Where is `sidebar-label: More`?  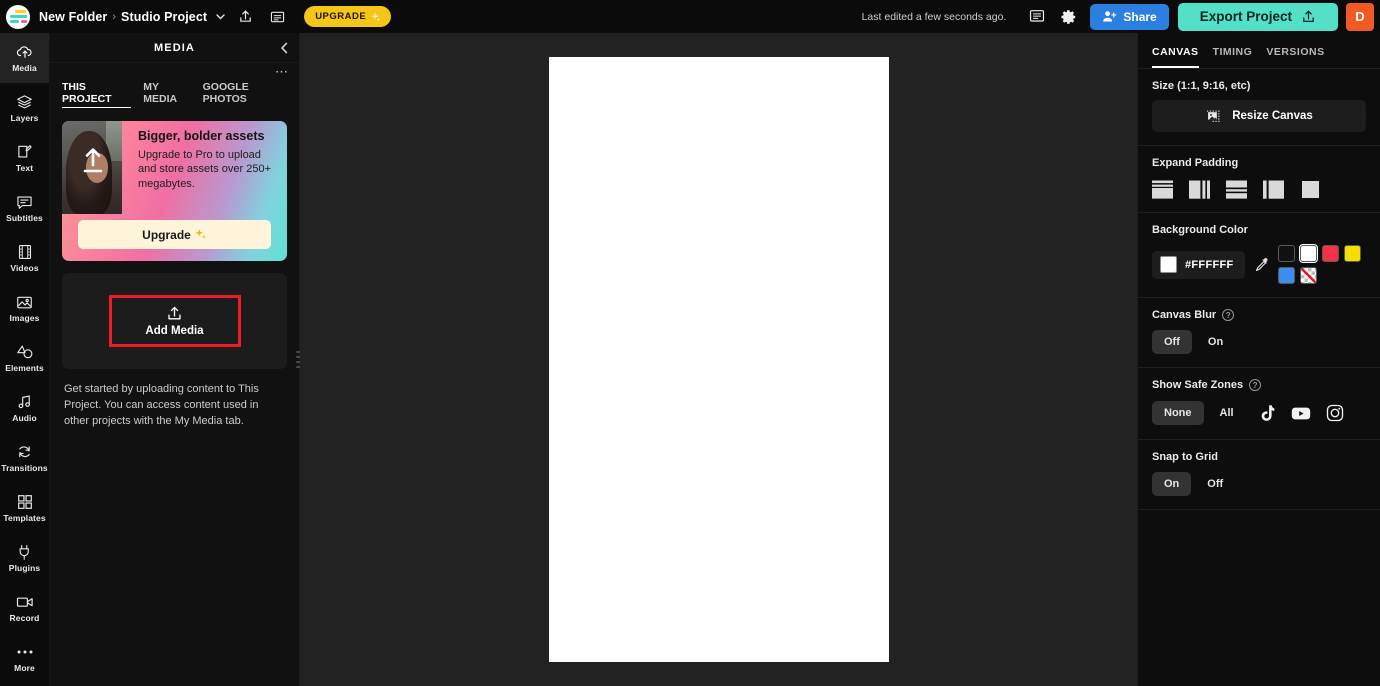
sidebar-label: More is located at coordinates (24, 667).